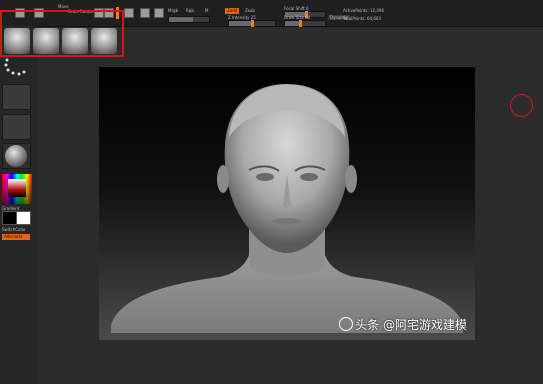 The height and width of the screenshot is (384, 543). I want to click on watermark-logo-icon, so click(346, 324).